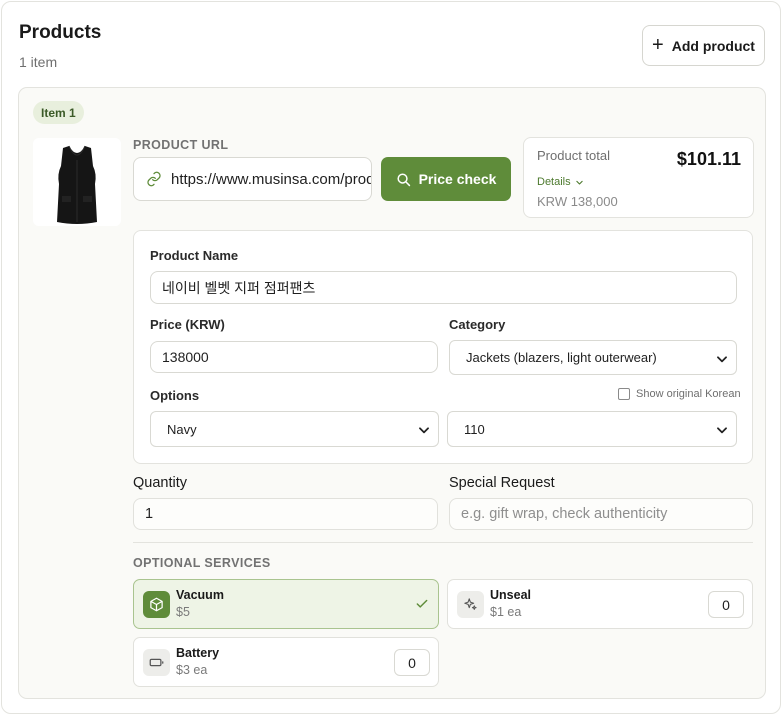 The height and width of the screenshot is (715, 782). Describe the element at coordinates (658, 44) in the screenshot. I see `plus-icon: +` at that location.